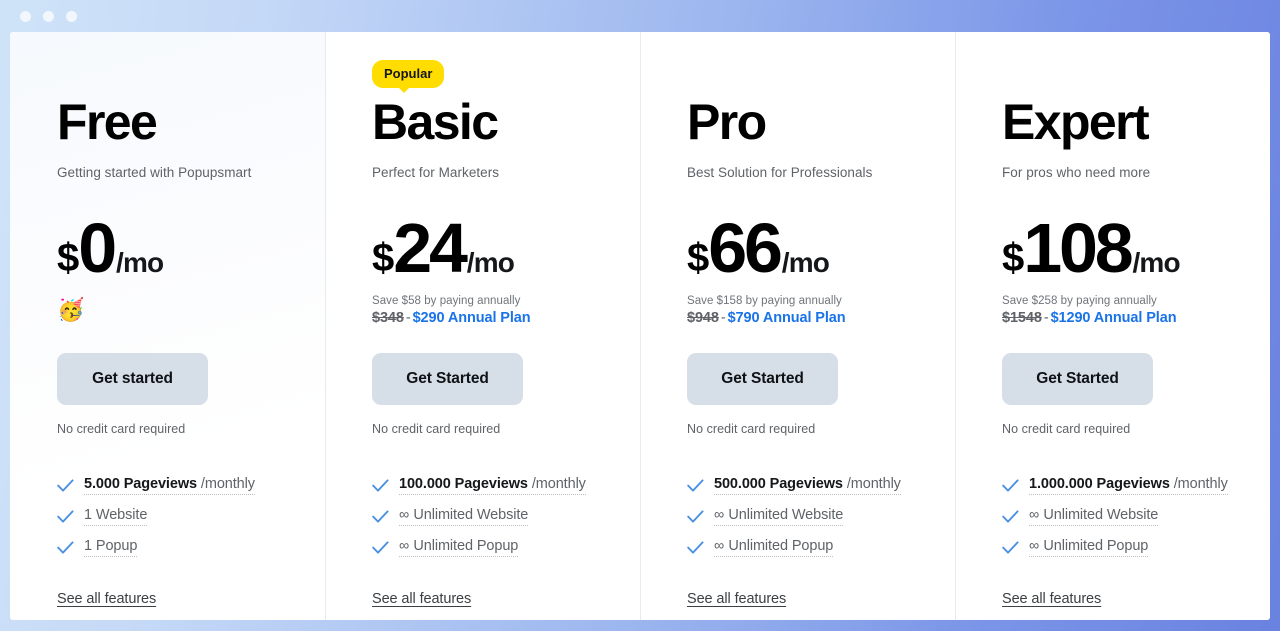  Describe the element at coordinates (48, 16) in the screenshot. I see `minimize-dot` at that location.